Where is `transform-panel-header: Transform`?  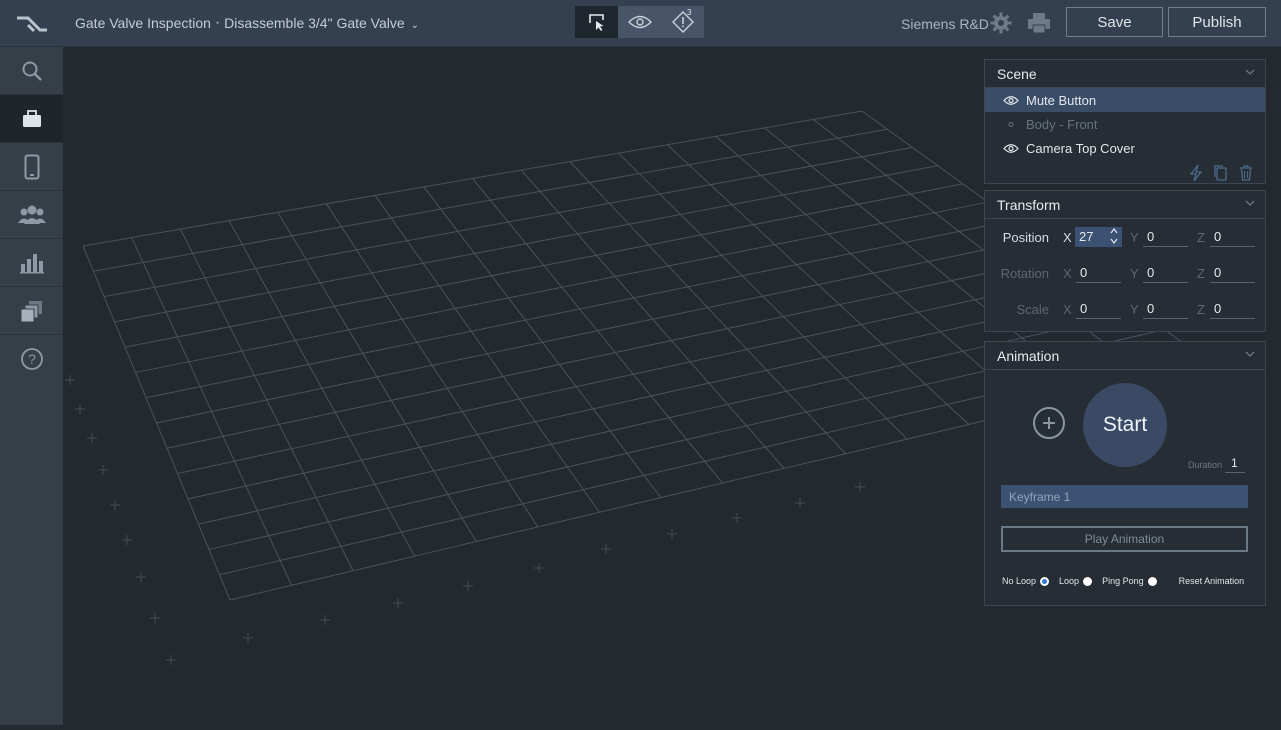
transform-panel-header: Transform is located at coordinates (1125, 205).